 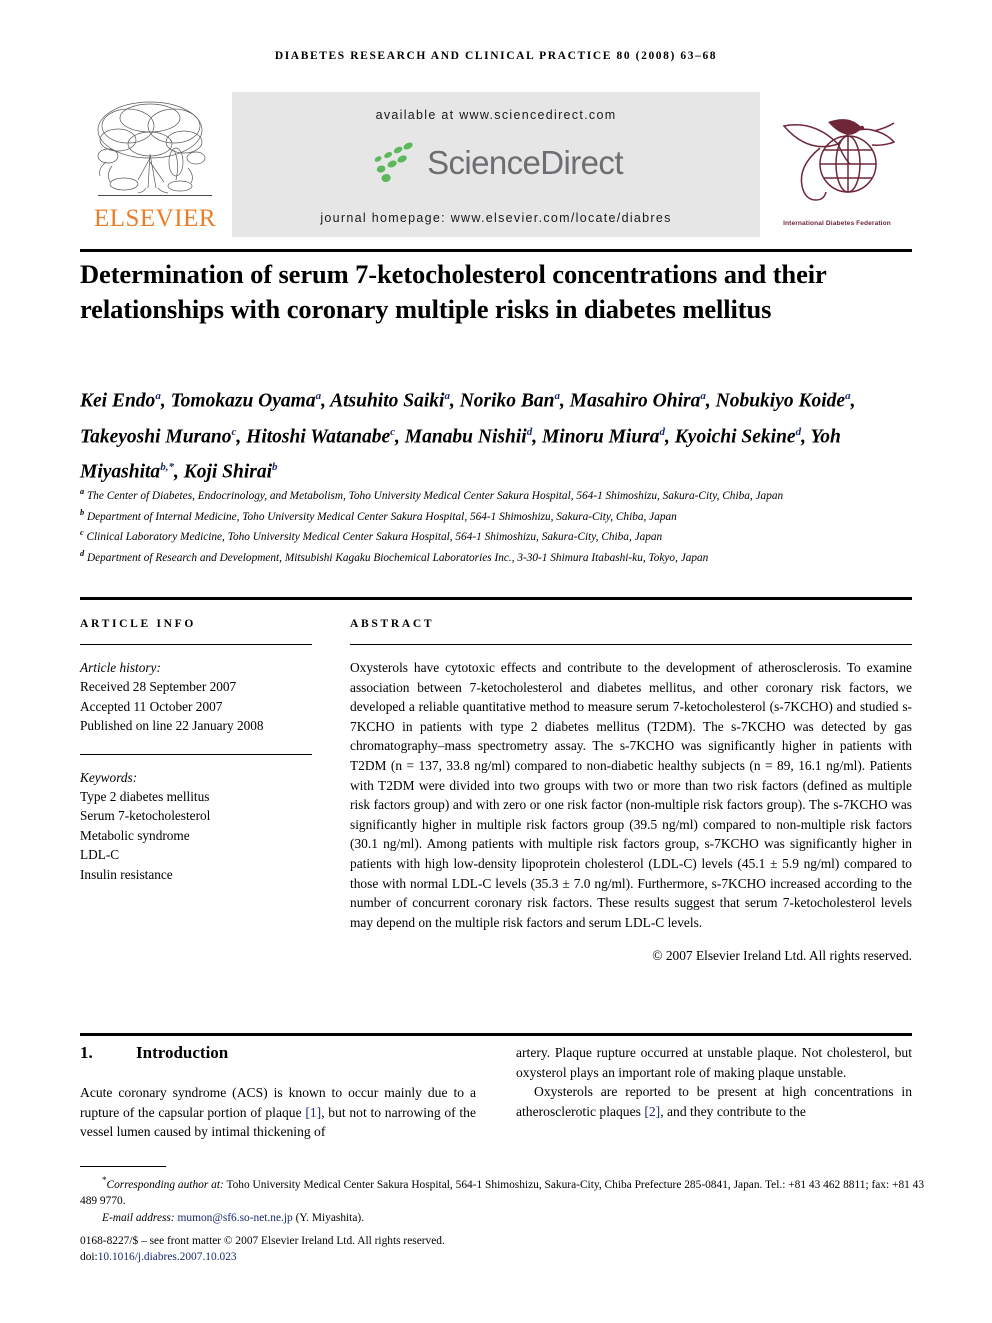 What do you see at coordinates (126, 874) in the screenshot?
I see `keyword-item: Insulin resistance` at bounding box center [126, 874].